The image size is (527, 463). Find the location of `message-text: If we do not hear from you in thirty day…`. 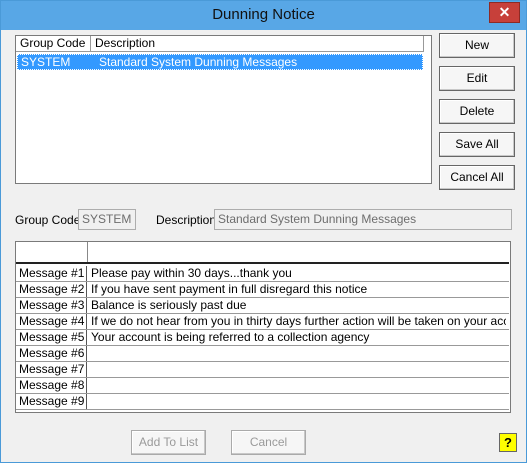

message-text: If we do not hear from you in thirty day… is located at coordinates (298, 321).